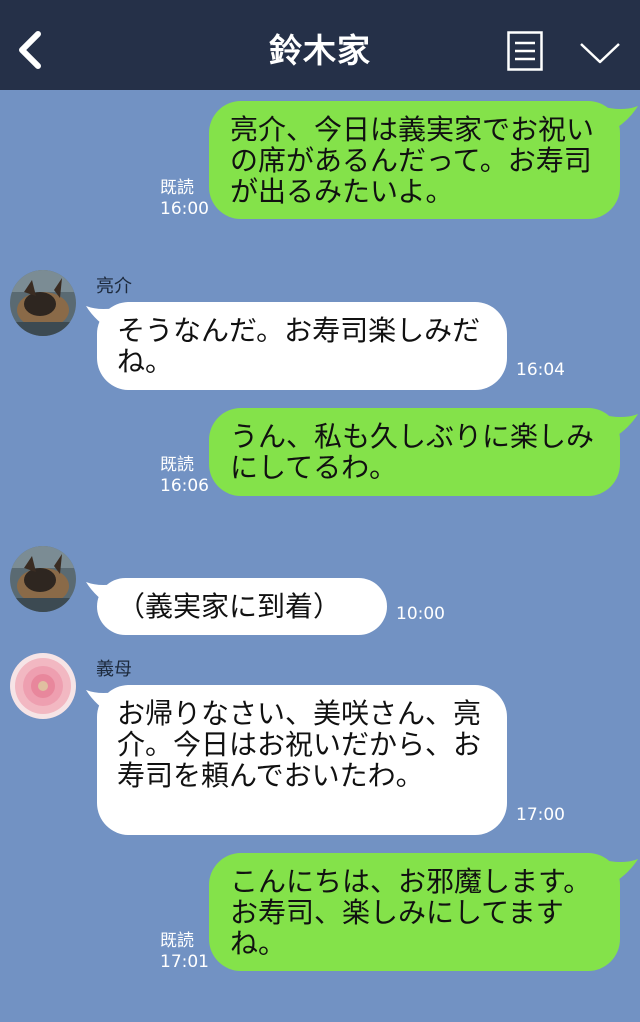 The width and height of the screenshot is (640, 1022). Describe the element at coordinates (320, 50) in the screenshot. I see `chat-title: 鈴木家` at that location.